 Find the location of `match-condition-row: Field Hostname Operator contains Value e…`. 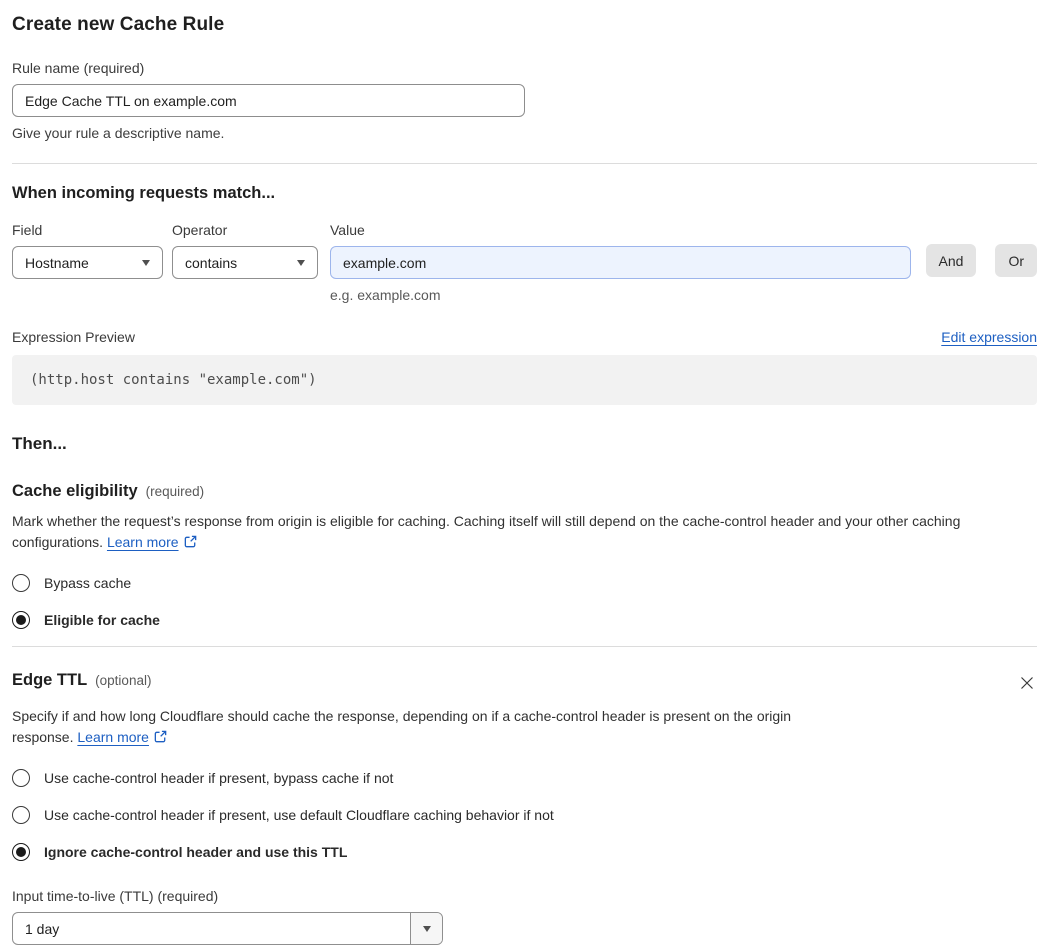

match-condition-row: Field Hostname Operator contains Value e… is located at coordinates (524, 262).